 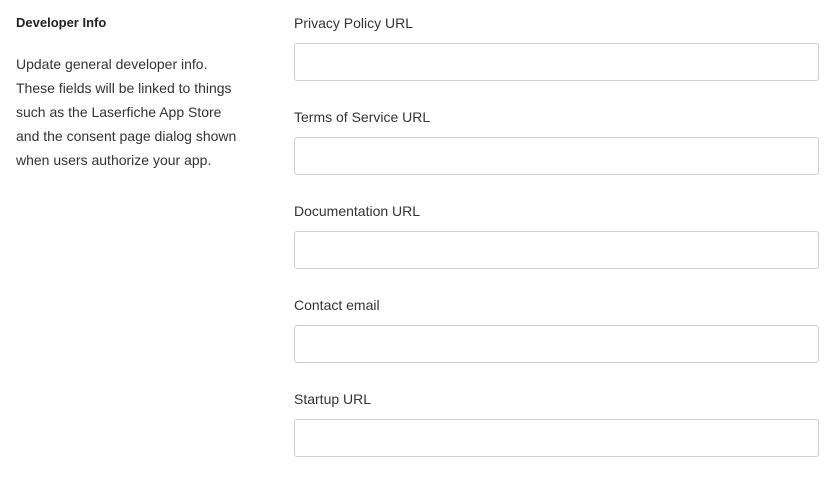 What do you see at coordinates (337, 305) in the screenshot?
I see `contact-email-label: Contact email` at bounding box center [337, 305].